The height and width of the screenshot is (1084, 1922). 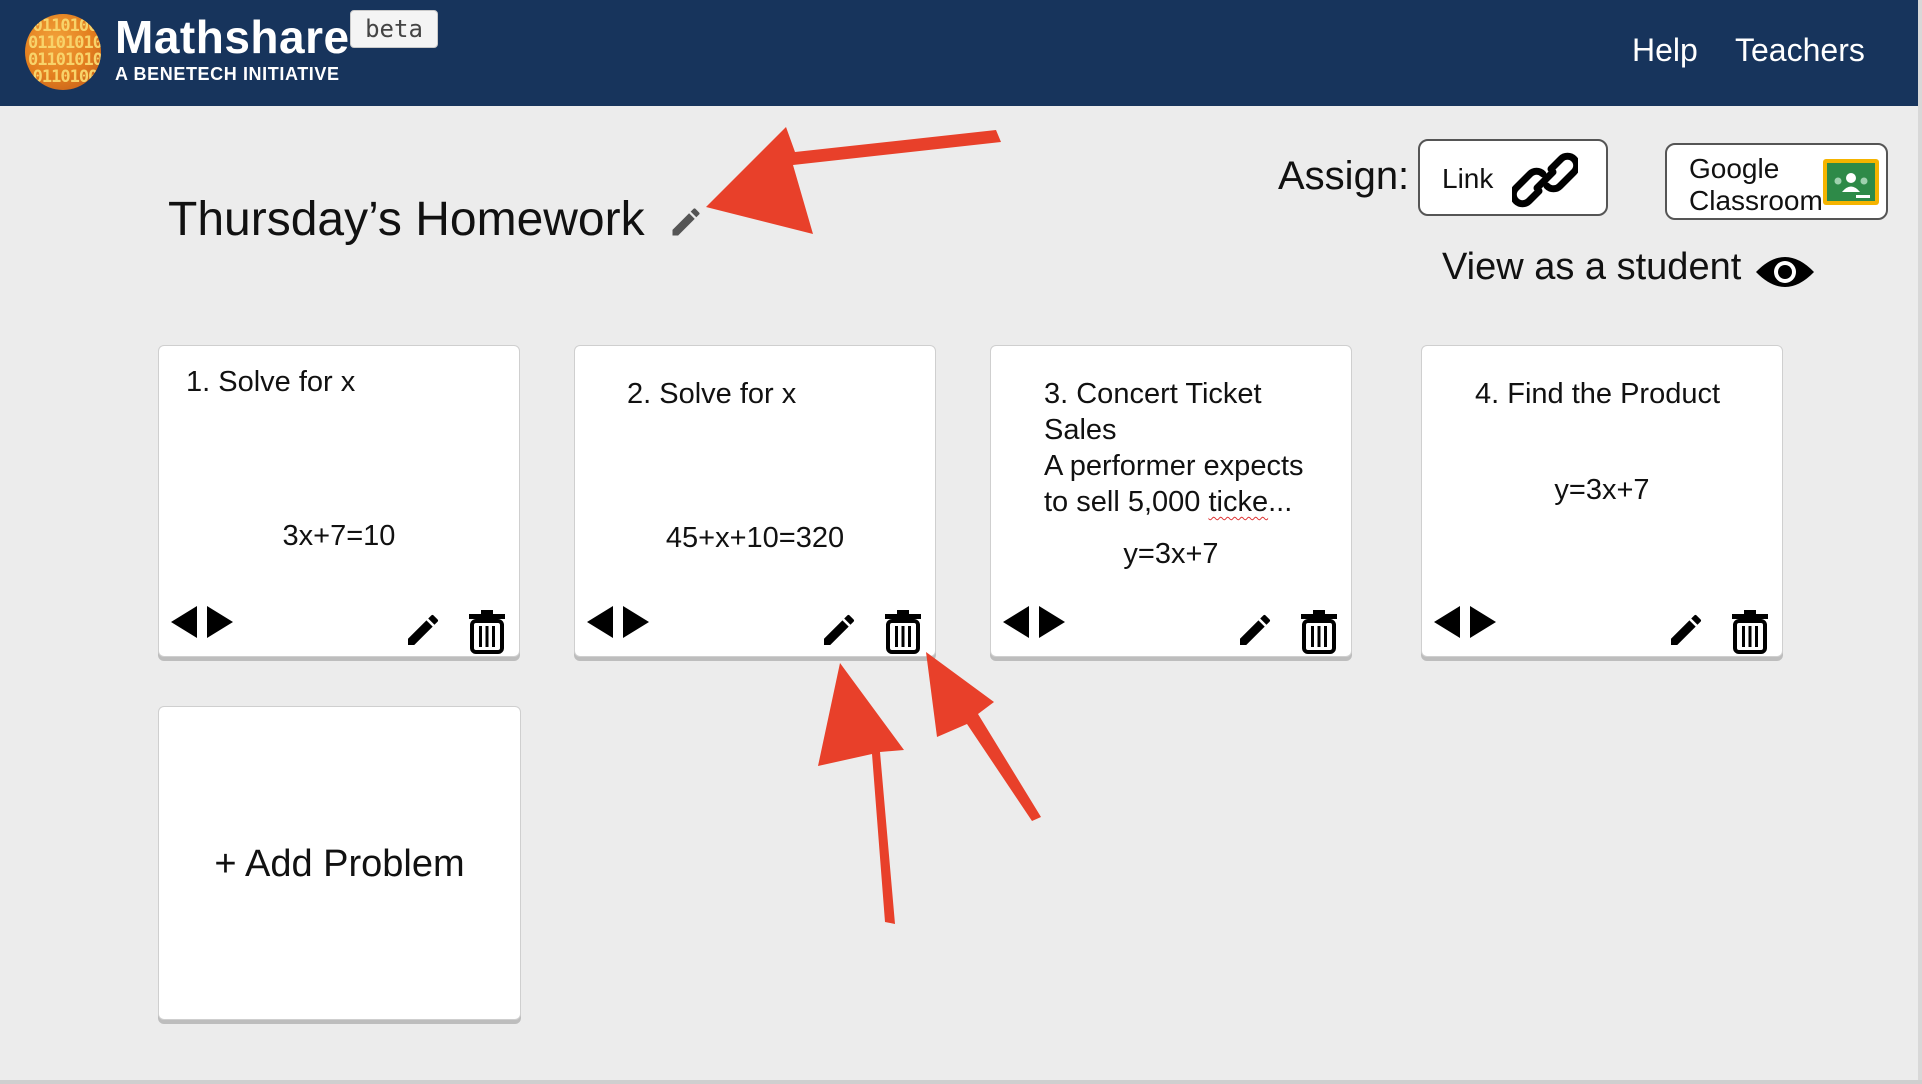 I want to click on google-classroom-label-line2: Classroom, so click(x=1756, y=200).